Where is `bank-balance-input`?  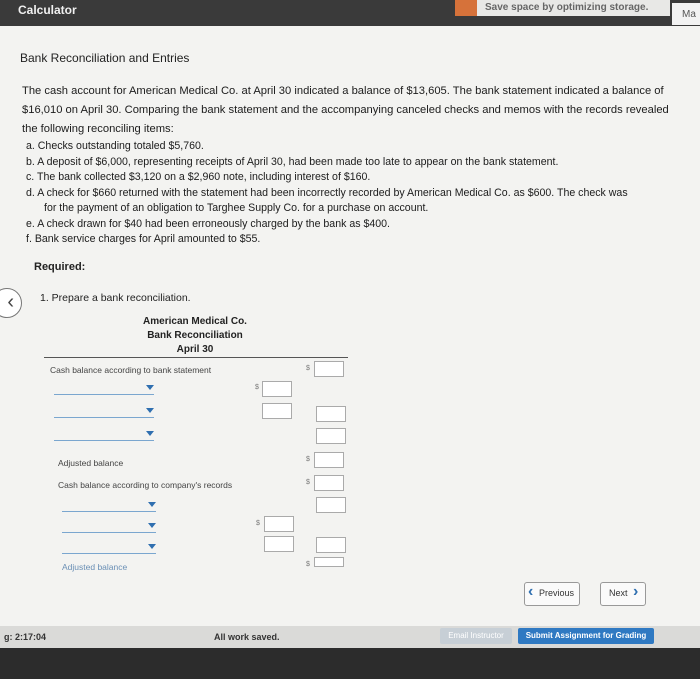
bank-balance-input is located at coordinates (329, 369).